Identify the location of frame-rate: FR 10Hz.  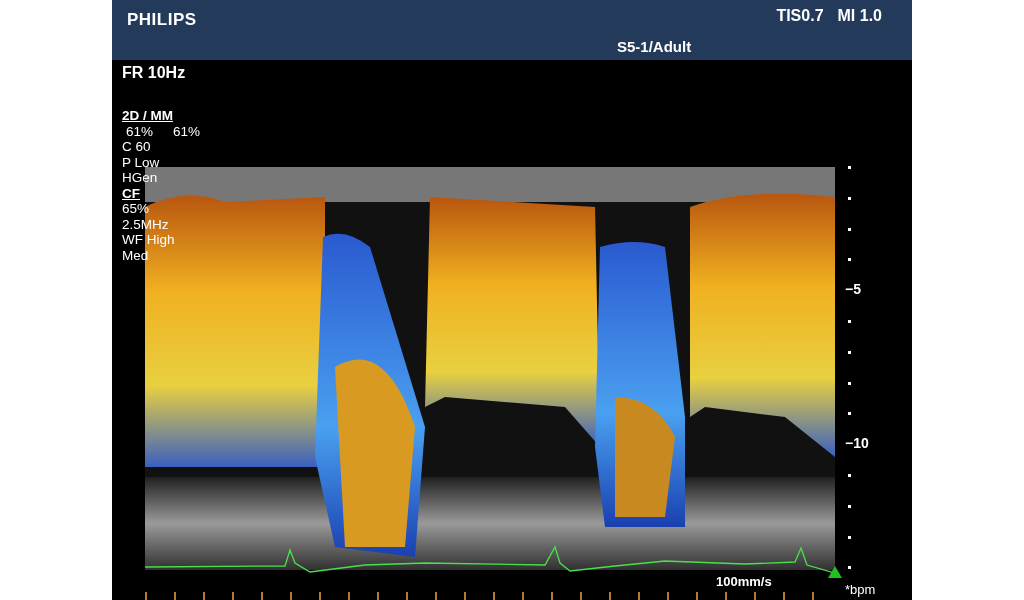
(154, 73).